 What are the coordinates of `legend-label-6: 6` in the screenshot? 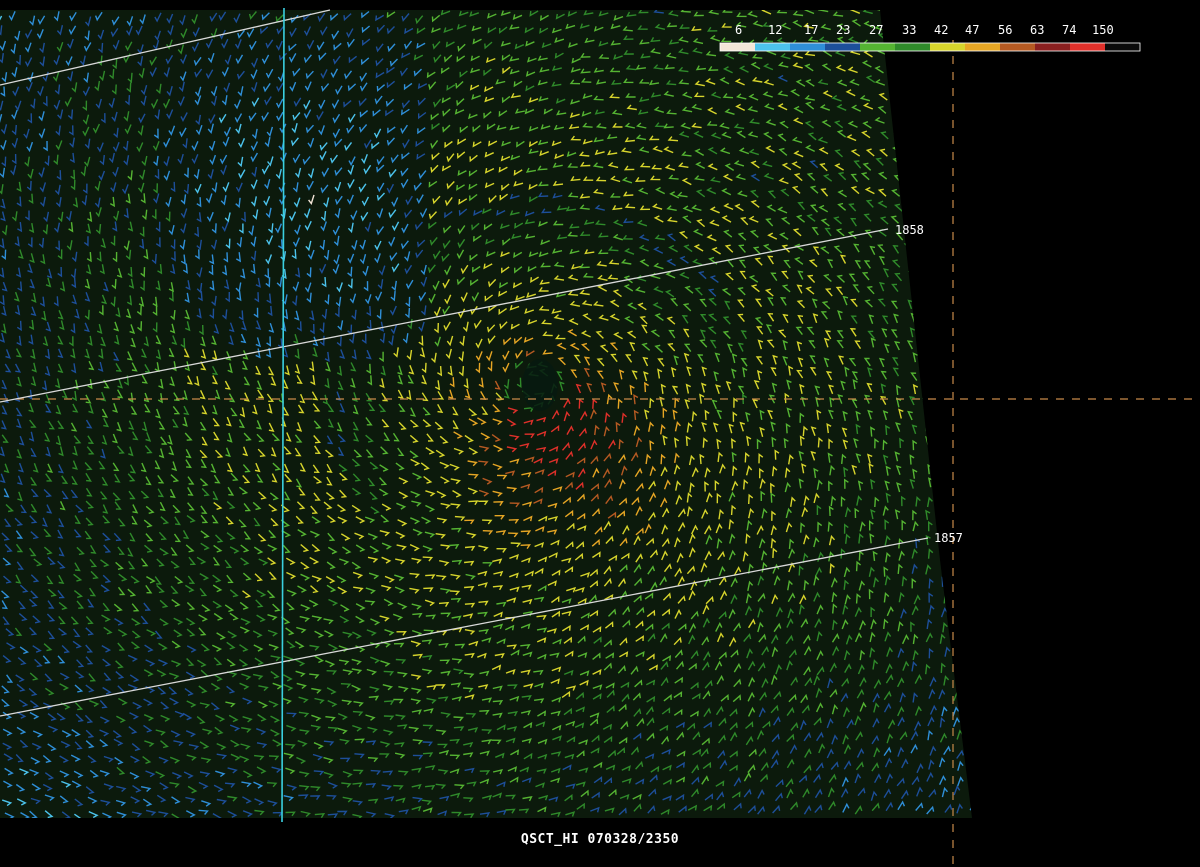 It's located at (739, 30).